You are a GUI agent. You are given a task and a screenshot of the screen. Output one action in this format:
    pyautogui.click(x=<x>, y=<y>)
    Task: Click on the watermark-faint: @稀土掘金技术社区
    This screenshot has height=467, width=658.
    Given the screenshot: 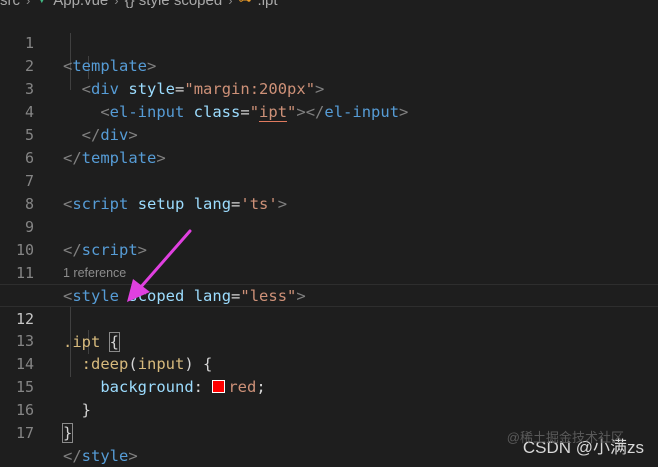 What is the action you would take?
    pyautogui.click(x=565, y=437)
    